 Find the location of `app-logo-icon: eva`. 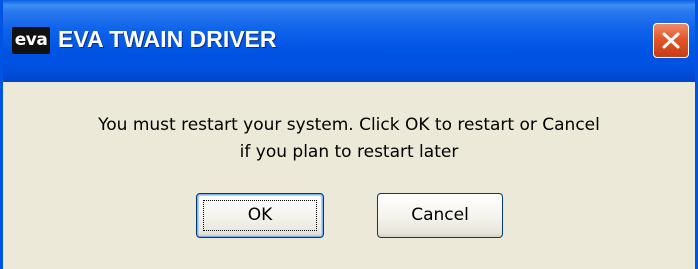

app-logo-icon: eva is located at coordinates (31, 40).